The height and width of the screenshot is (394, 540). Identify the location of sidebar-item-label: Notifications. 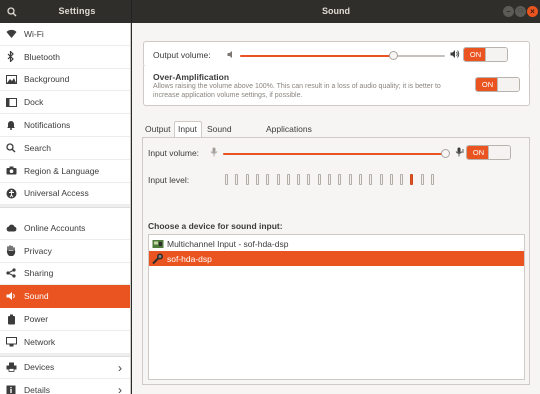
(47, 125).